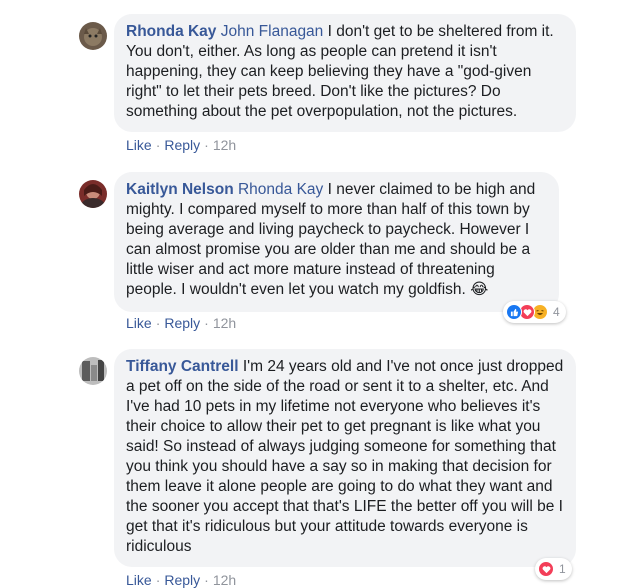 Image resolution: width=625 pixels, height=588 pixels. I want to click on comment-author: Rhonda Kay, so click(171, 31).